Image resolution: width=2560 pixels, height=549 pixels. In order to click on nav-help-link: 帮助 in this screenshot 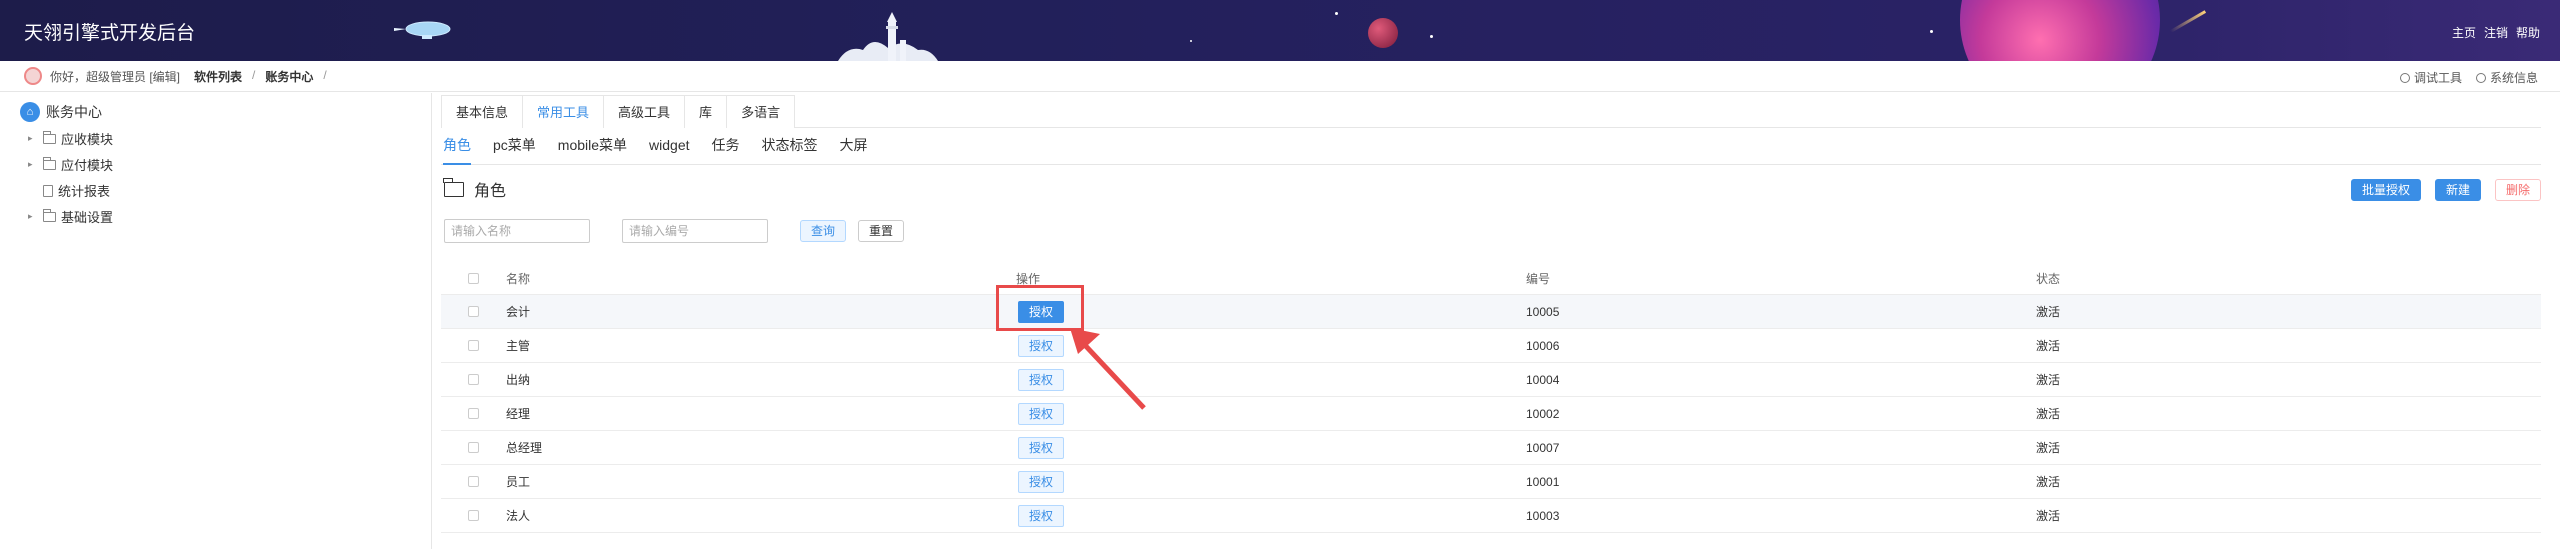, I will do `click(2528, 32)`.